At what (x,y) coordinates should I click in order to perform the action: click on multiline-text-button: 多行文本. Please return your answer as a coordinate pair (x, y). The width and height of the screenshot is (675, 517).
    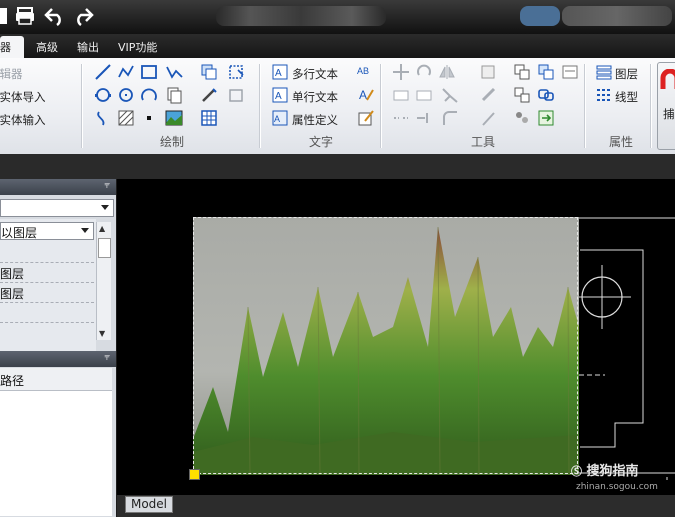
    Looking at the image, I should click on (315, 74).